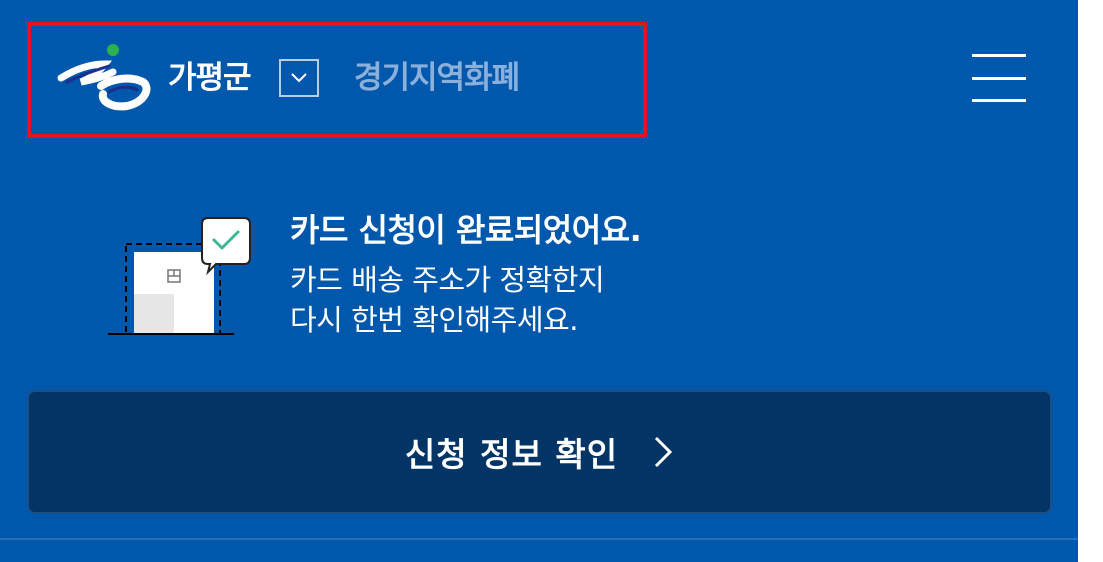 Image resolution: width=1103 pixels, height=562 pixels. What do you see at coordinates (539, 539) in the screenshot?
I see `divider` at bounding box center [539, 539].